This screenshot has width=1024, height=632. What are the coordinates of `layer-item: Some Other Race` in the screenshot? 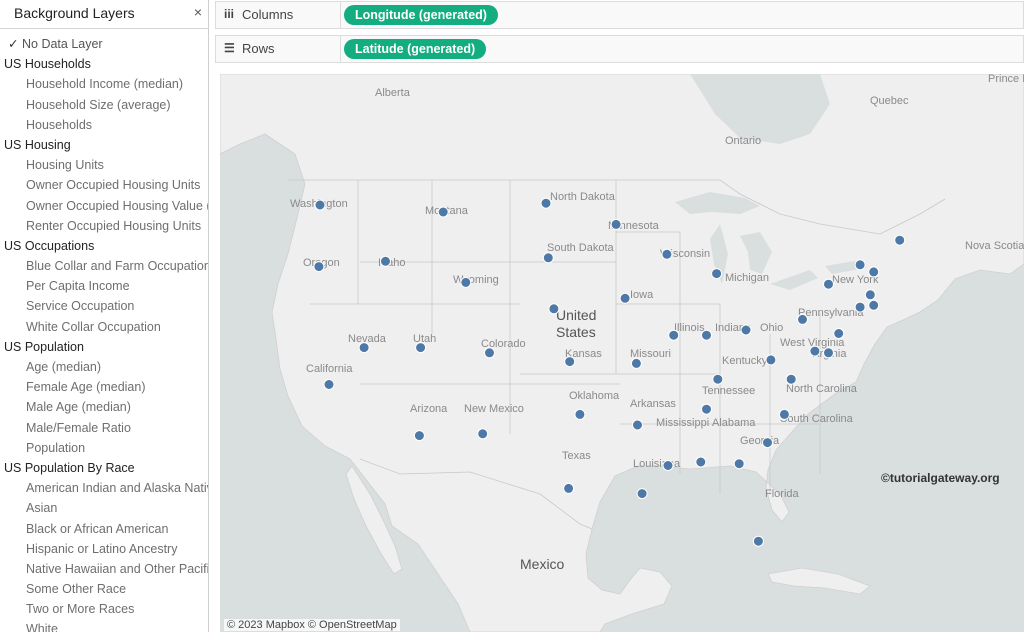 It's located at (104, 589).